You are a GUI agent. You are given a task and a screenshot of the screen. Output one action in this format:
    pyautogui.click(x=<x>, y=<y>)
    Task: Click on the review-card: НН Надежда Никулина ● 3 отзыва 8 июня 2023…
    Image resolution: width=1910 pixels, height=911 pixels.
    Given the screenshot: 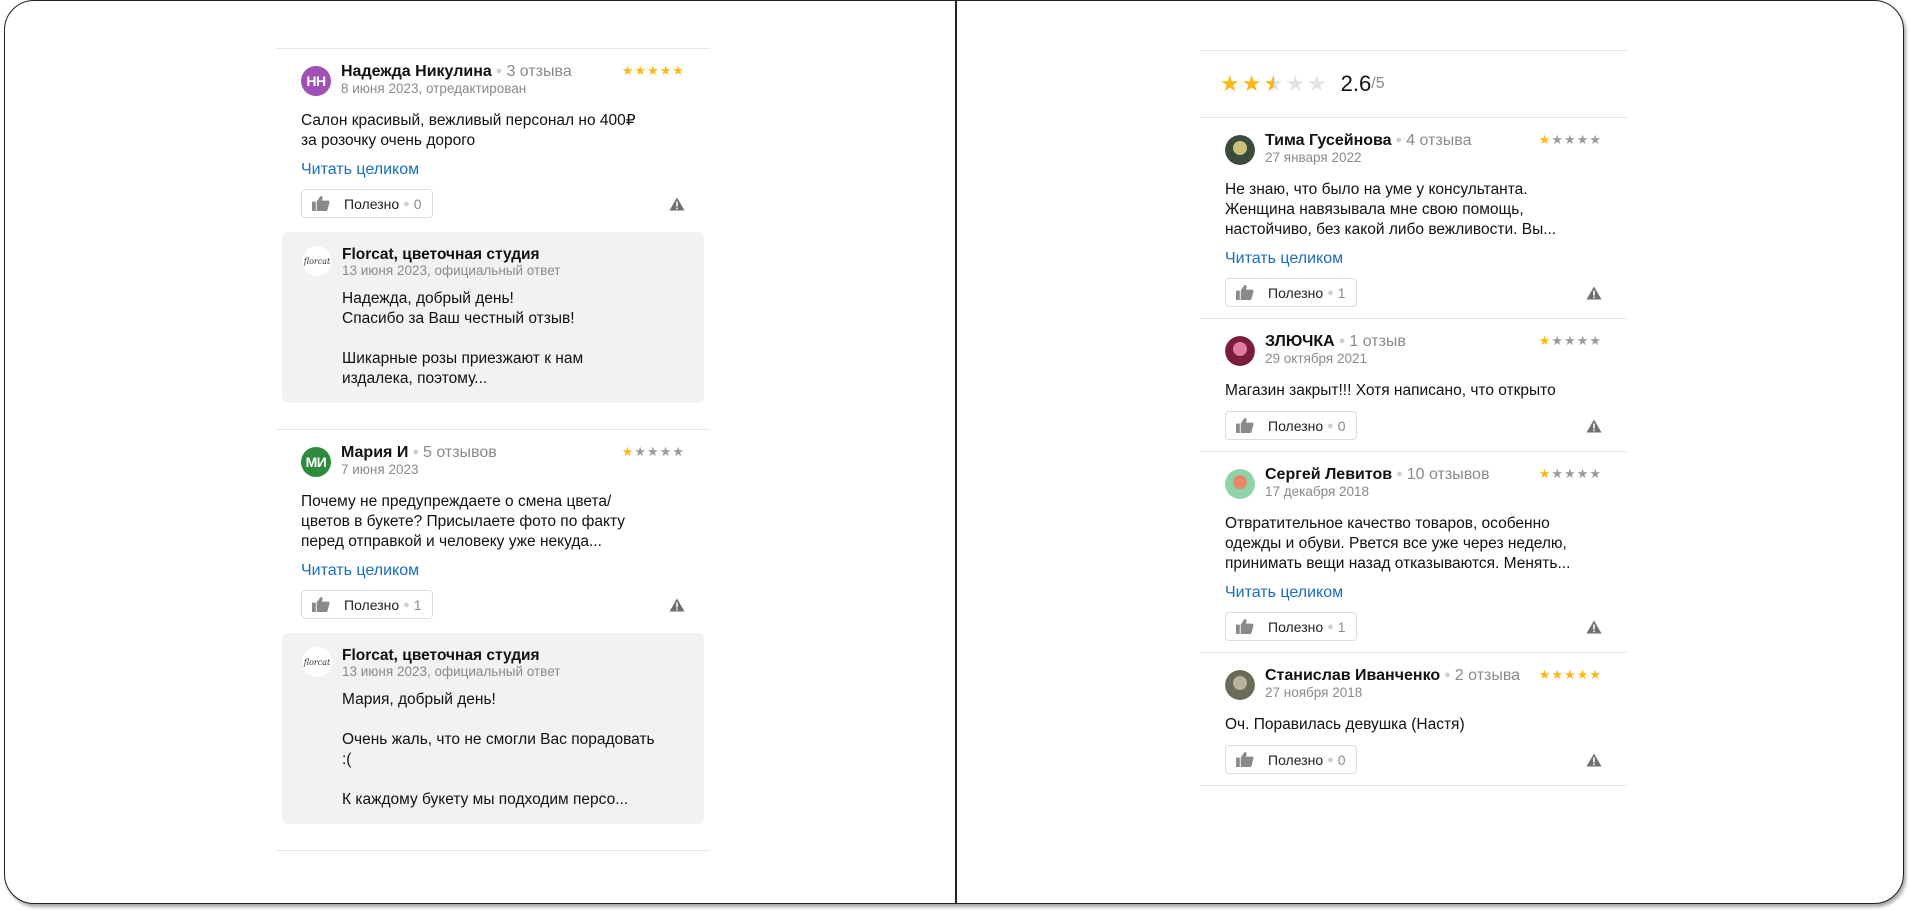 What is the action you would take?
    pyautogui.click(x=493, y=239)
    